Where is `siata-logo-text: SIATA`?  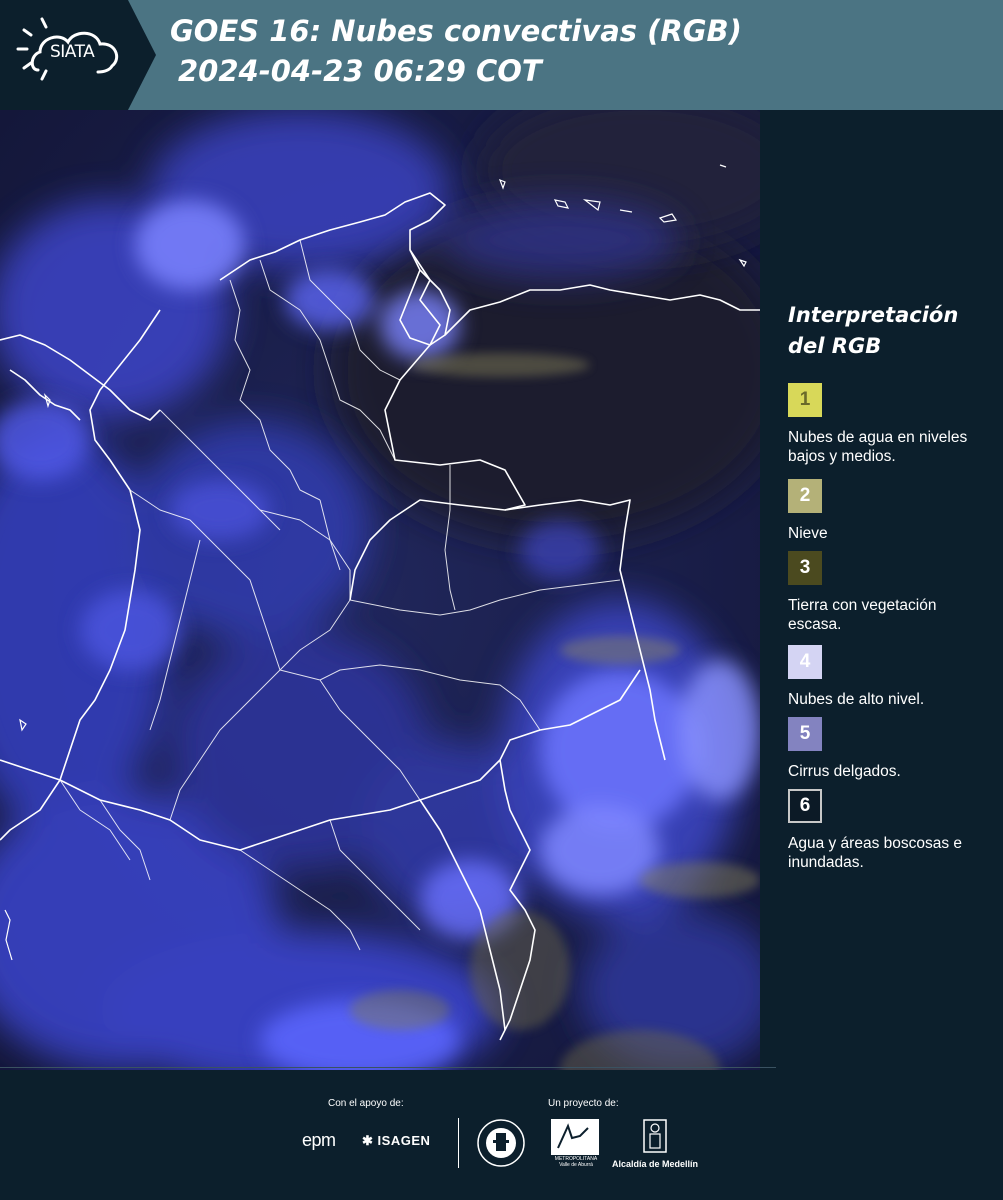 siata-logo-text: SIATA is located at coordinates (72, 52).